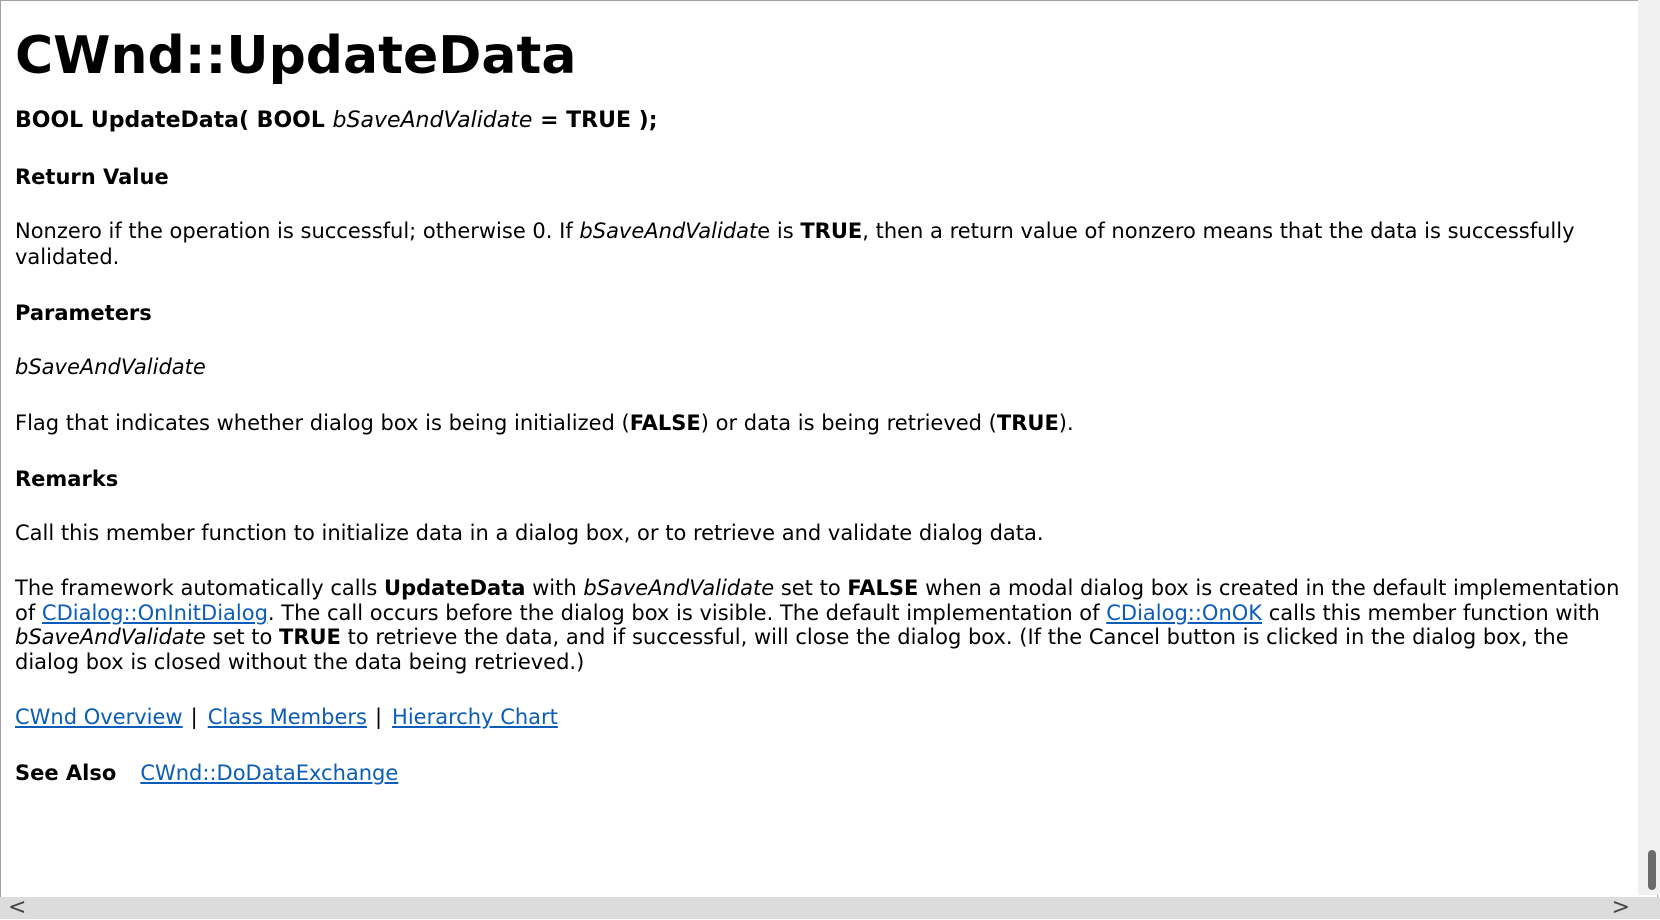 This screenshot has height=920, width=1660. Describe the element at coordinates (1431, 612) in the screenshot. I see `rm-k: calls this member function with` at that location.